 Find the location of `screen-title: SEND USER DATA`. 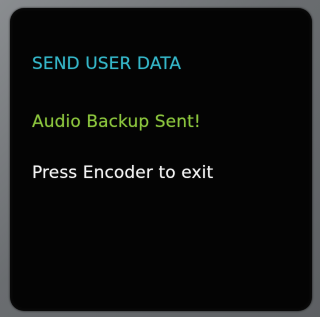

screen-title: SEND USER DATA is located at coordinates (107, 64).